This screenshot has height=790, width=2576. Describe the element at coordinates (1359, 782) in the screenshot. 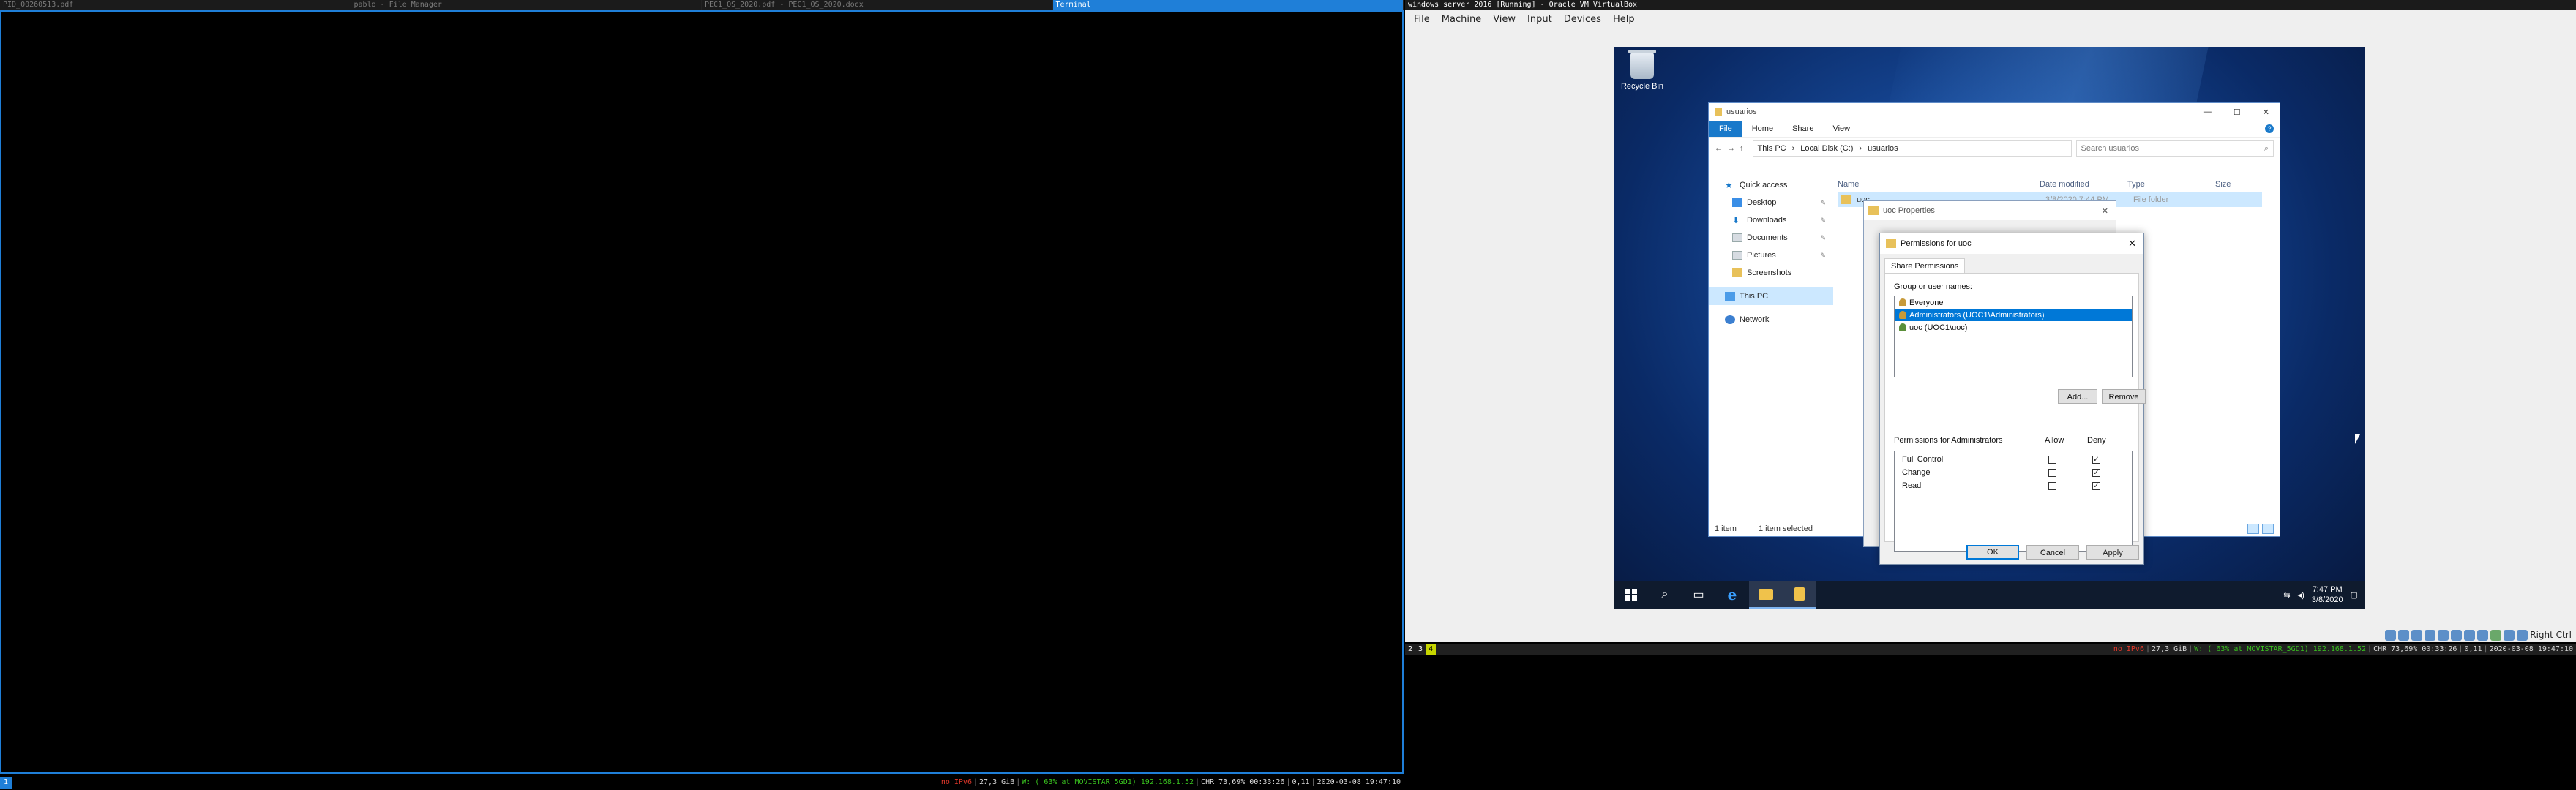

I see `datetime-status: 2020-03-08 19:47:10` at that location.